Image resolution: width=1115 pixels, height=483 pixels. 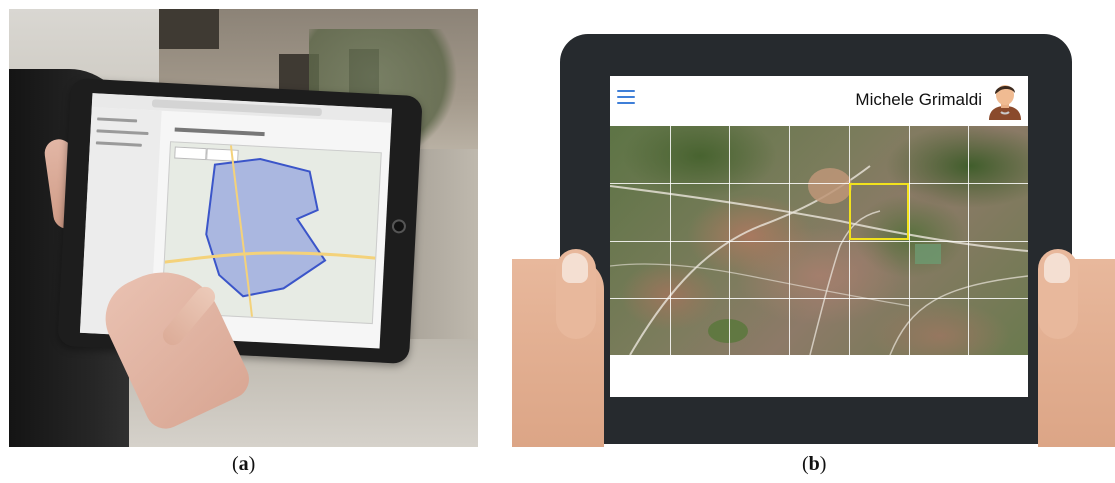 I want to click on caption-a: (a), so click(x=244, y=464).